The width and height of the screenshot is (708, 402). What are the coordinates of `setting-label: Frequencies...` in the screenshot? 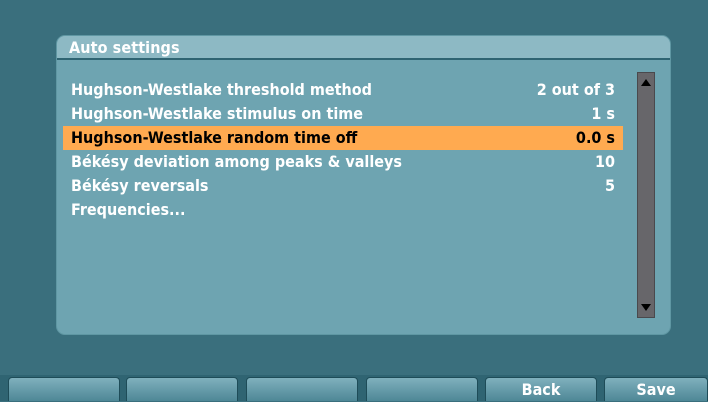 It's located at (128, 209).